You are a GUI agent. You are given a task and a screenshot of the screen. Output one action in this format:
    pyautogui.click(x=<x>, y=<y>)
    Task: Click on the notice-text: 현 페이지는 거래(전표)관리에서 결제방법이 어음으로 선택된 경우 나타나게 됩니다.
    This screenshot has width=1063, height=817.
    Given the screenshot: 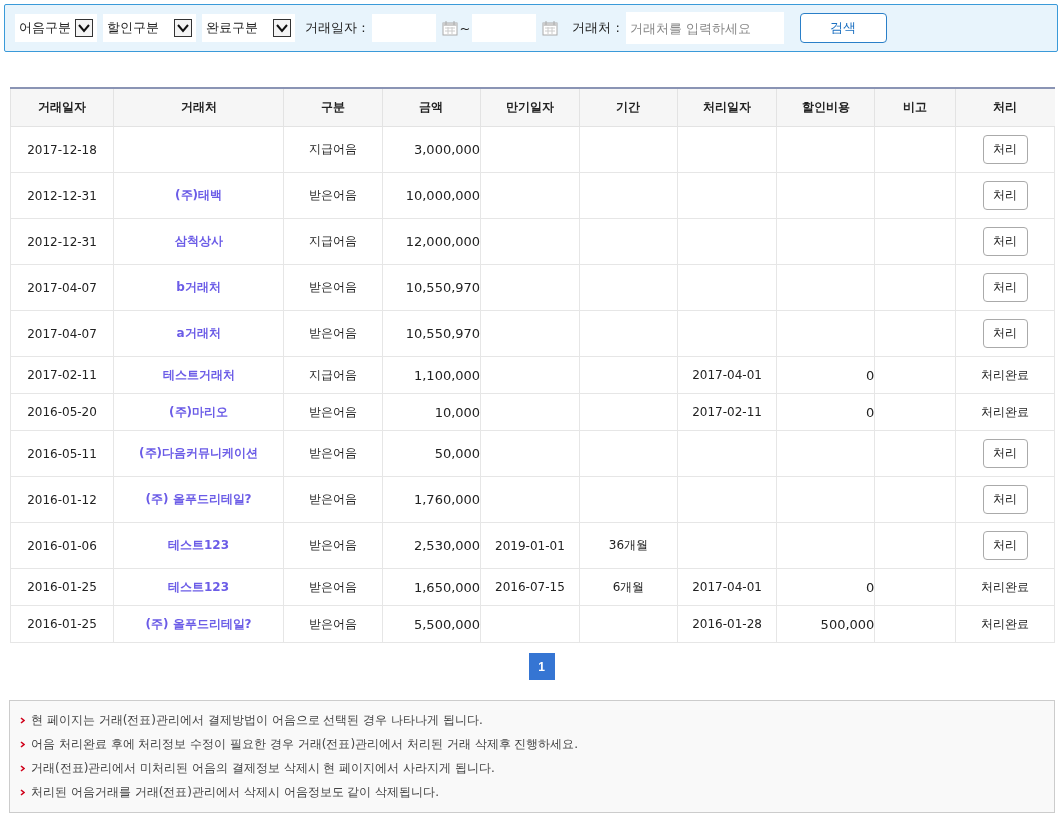 What is the action you would take?
    pyautogui.click(x=257, y=720)
    